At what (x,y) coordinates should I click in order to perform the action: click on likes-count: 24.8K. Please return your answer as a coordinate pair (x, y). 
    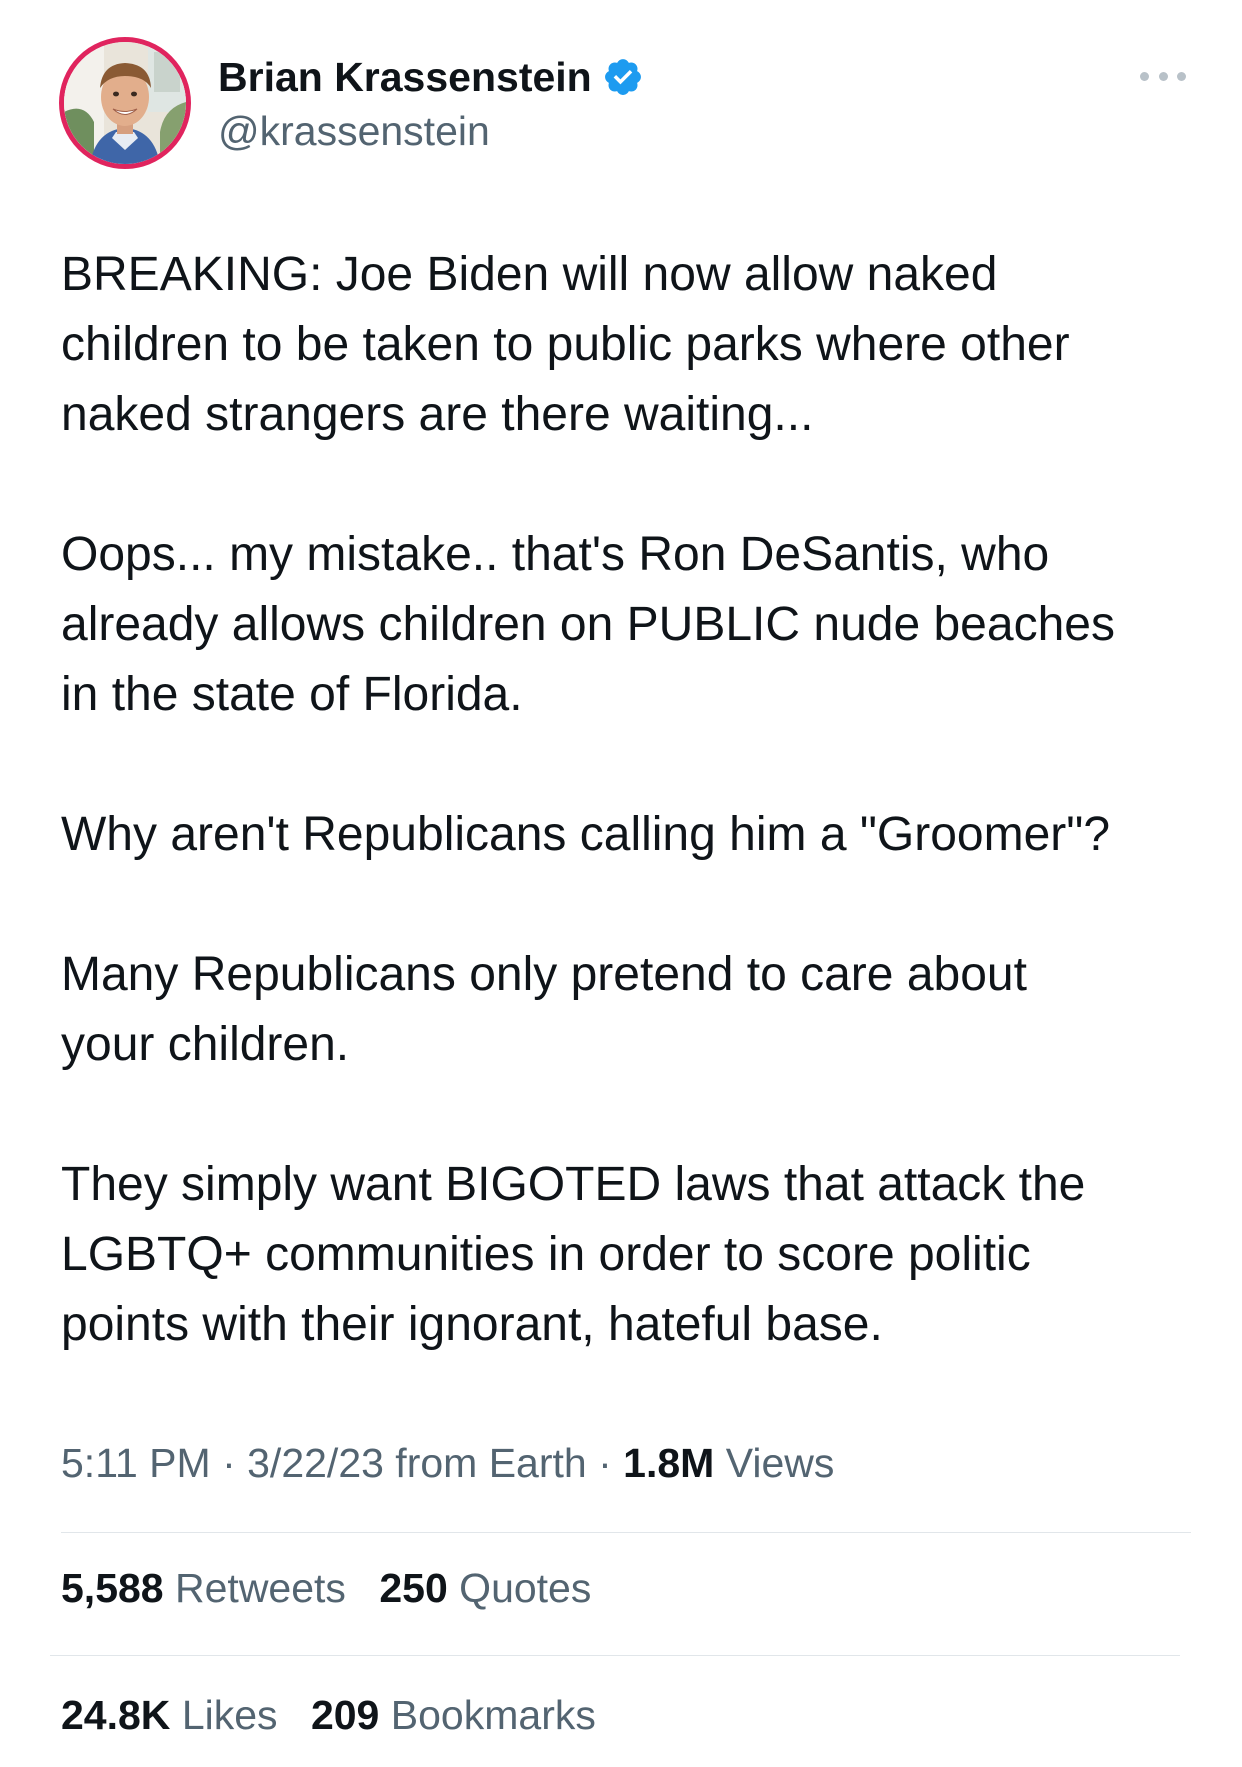
    Looking at the image, I should click on (116, 1715).